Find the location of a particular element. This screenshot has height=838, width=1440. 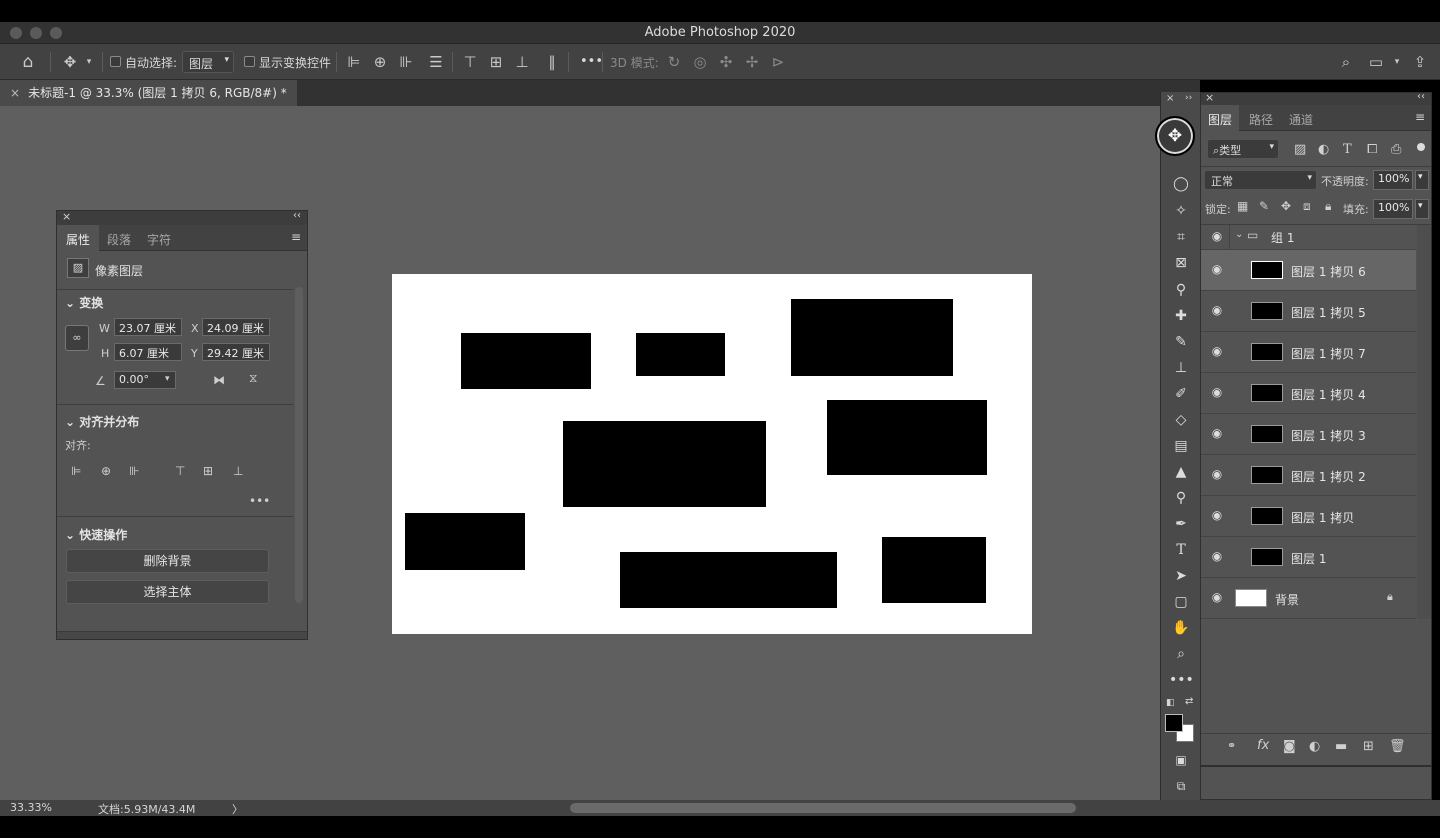

width-field: 23.07 厘米 is located at coordinates (148, 327).